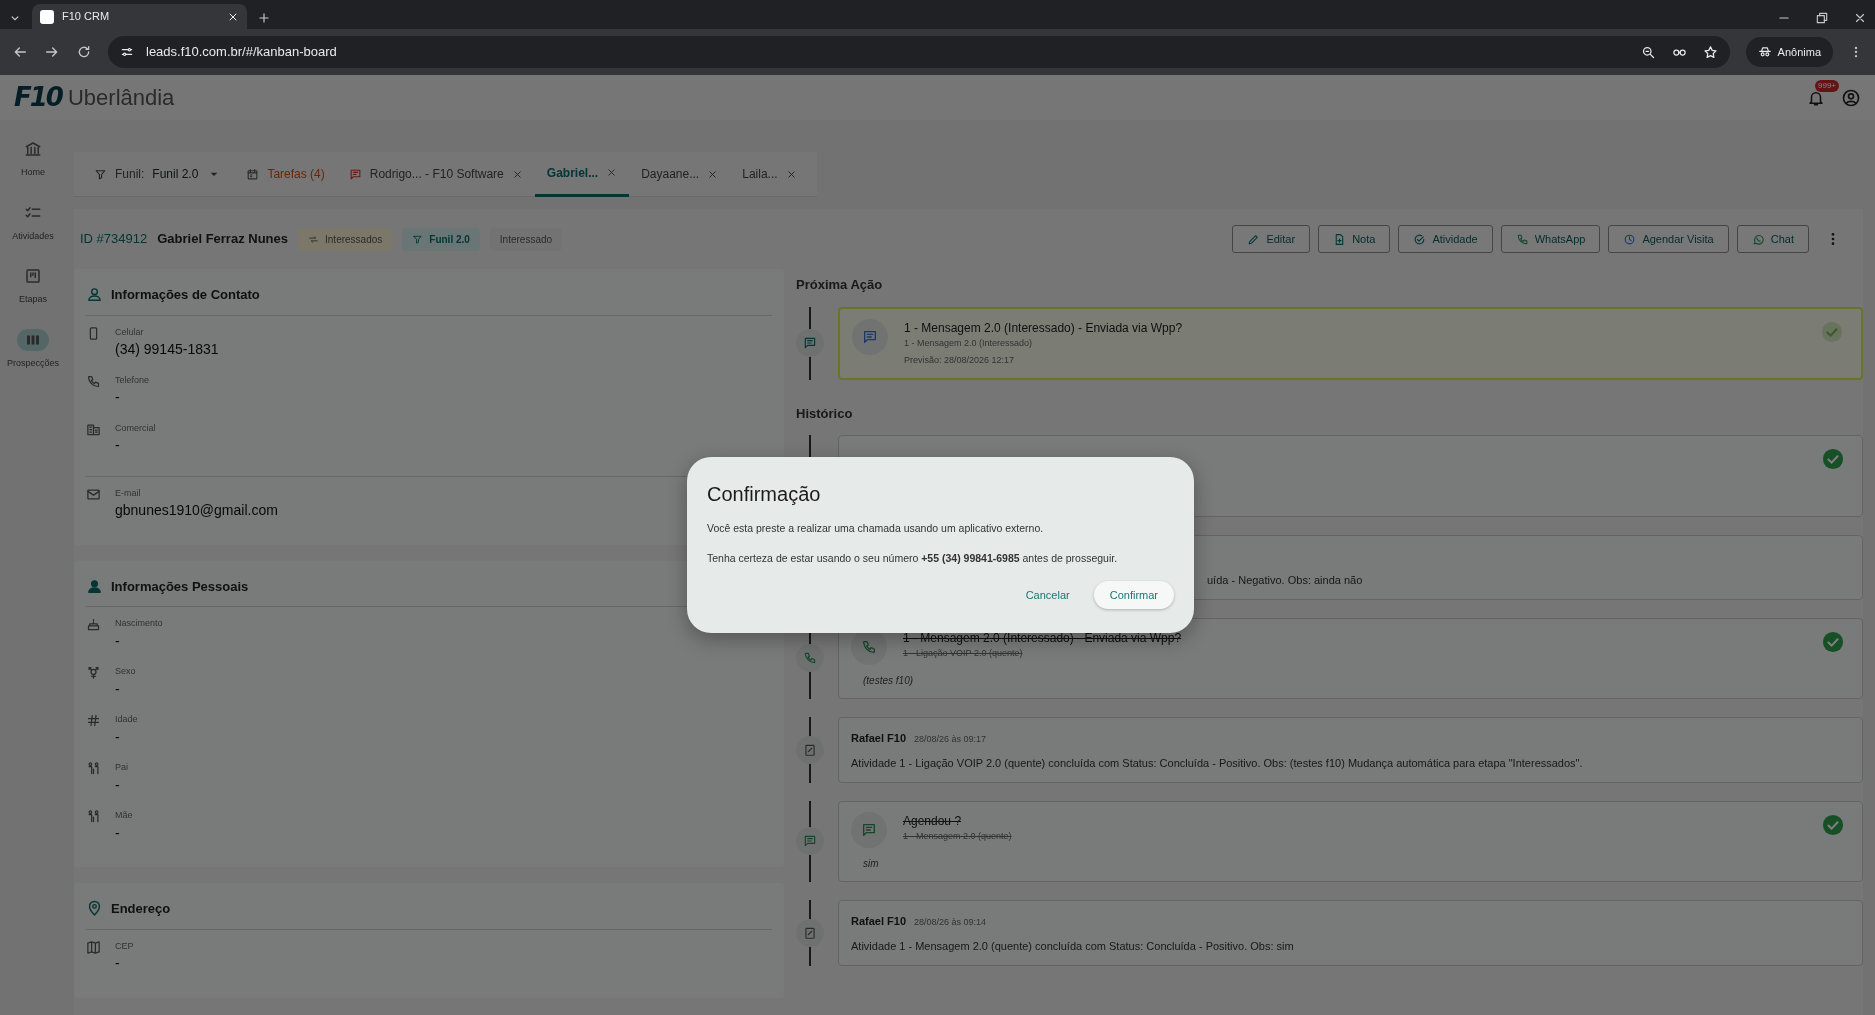  I want to click on close-icon, so click(1860, 18).